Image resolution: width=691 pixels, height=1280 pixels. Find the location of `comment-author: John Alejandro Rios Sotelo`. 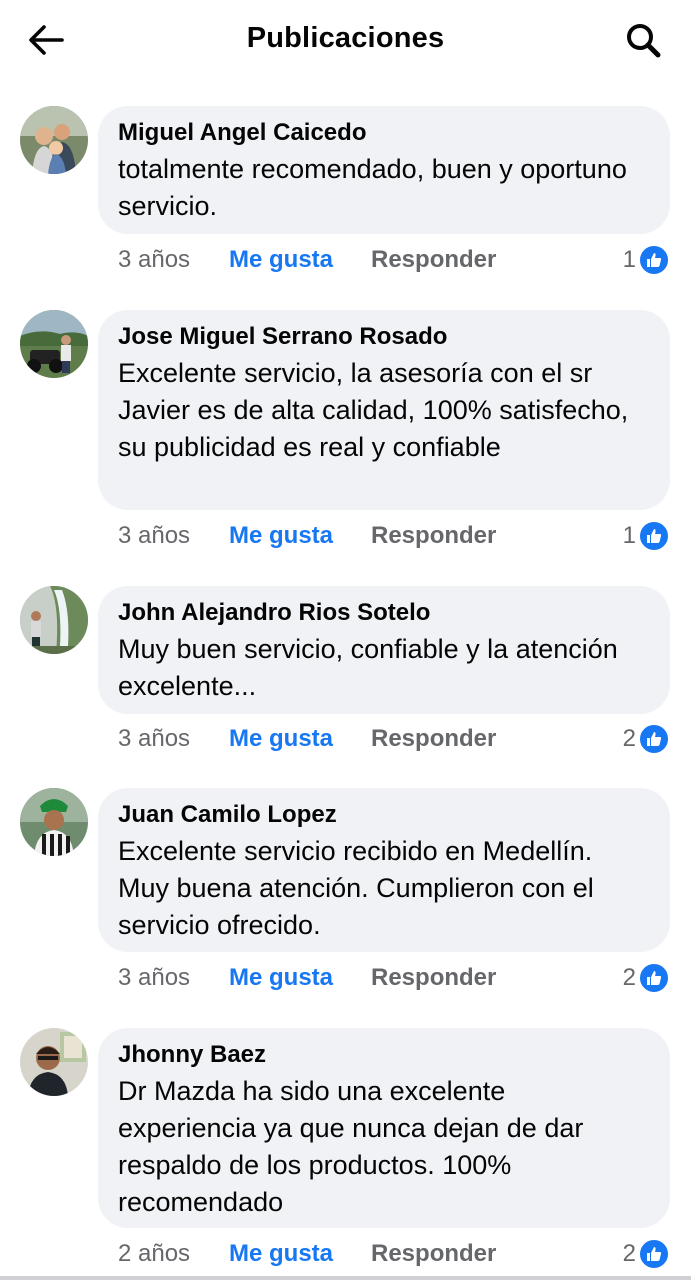

comment-author: John Alejandro Rios Sotelo is located at coordinates (384, 613).